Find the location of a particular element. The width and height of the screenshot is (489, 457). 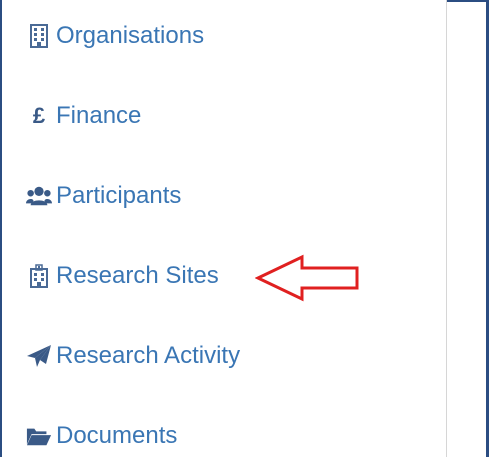

building-icon is located at coordinates (39, 36).